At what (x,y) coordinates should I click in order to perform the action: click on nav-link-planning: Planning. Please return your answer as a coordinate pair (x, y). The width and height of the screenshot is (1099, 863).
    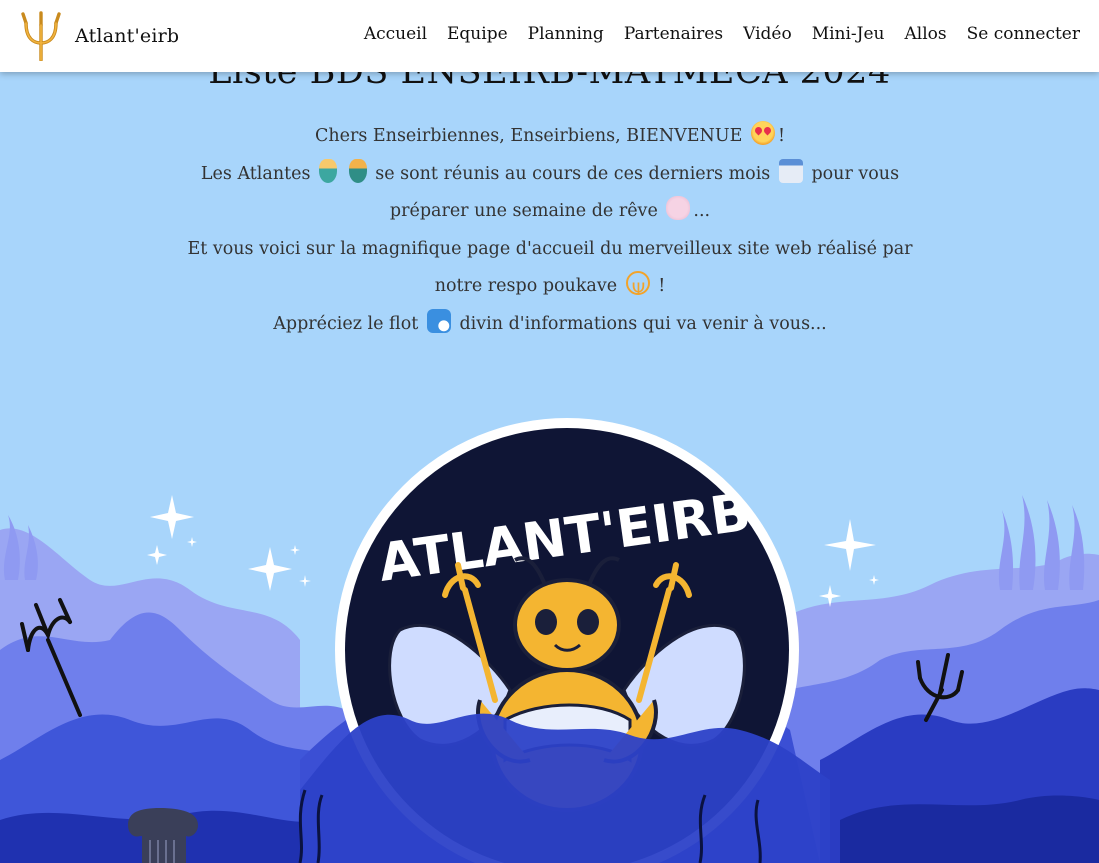
    Looking at the image, I should click on (566, 34).